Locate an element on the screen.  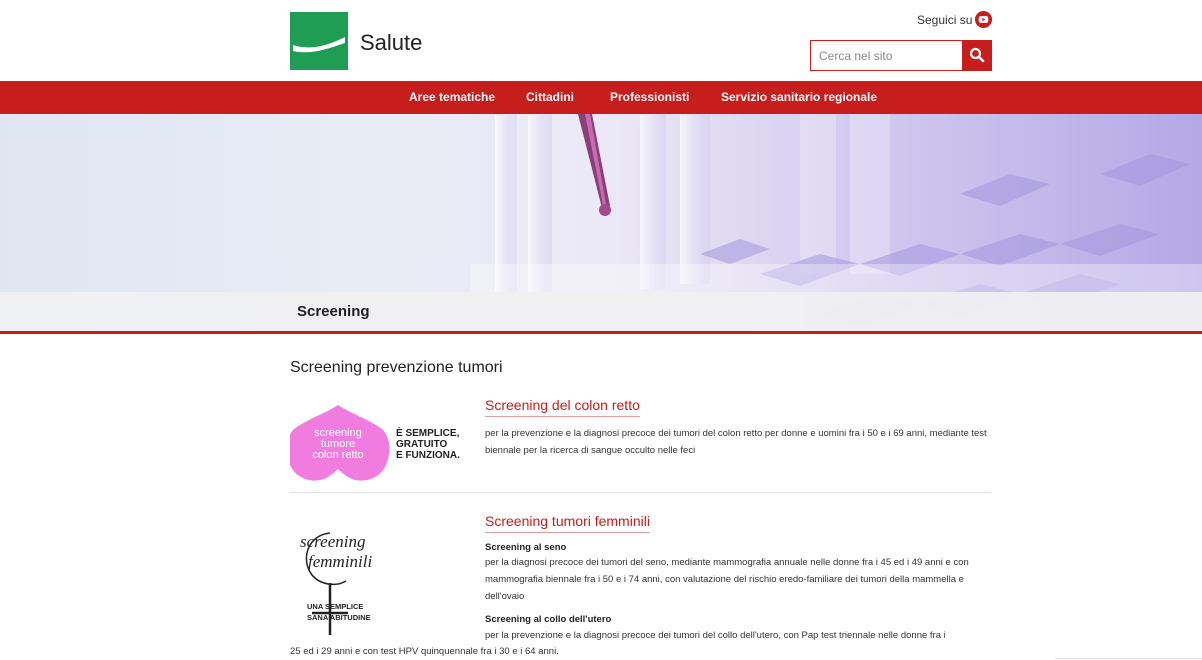
search-button is located at coordinates (977, 55).